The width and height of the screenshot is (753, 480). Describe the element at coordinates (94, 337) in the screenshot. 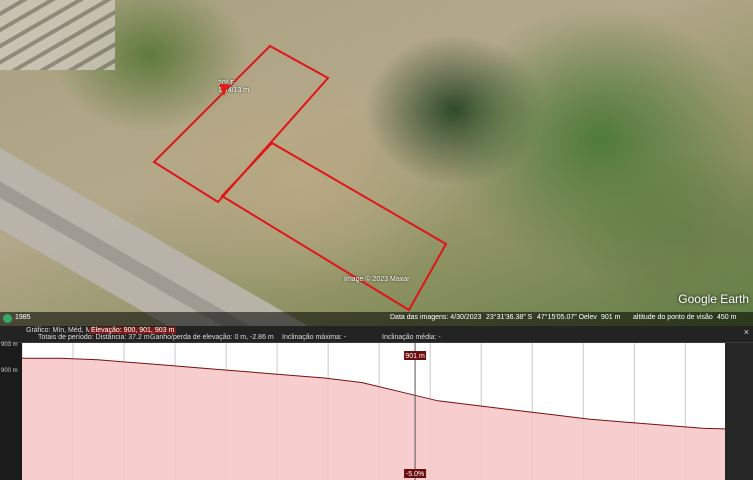

I see `profile-range-totals: Totais de período: Distância: 37.2 m` at that location.